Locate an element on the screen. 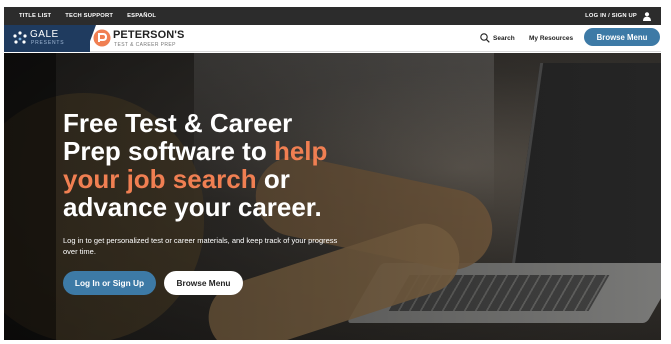  search-label: Search is located at coordinates (504, 38).